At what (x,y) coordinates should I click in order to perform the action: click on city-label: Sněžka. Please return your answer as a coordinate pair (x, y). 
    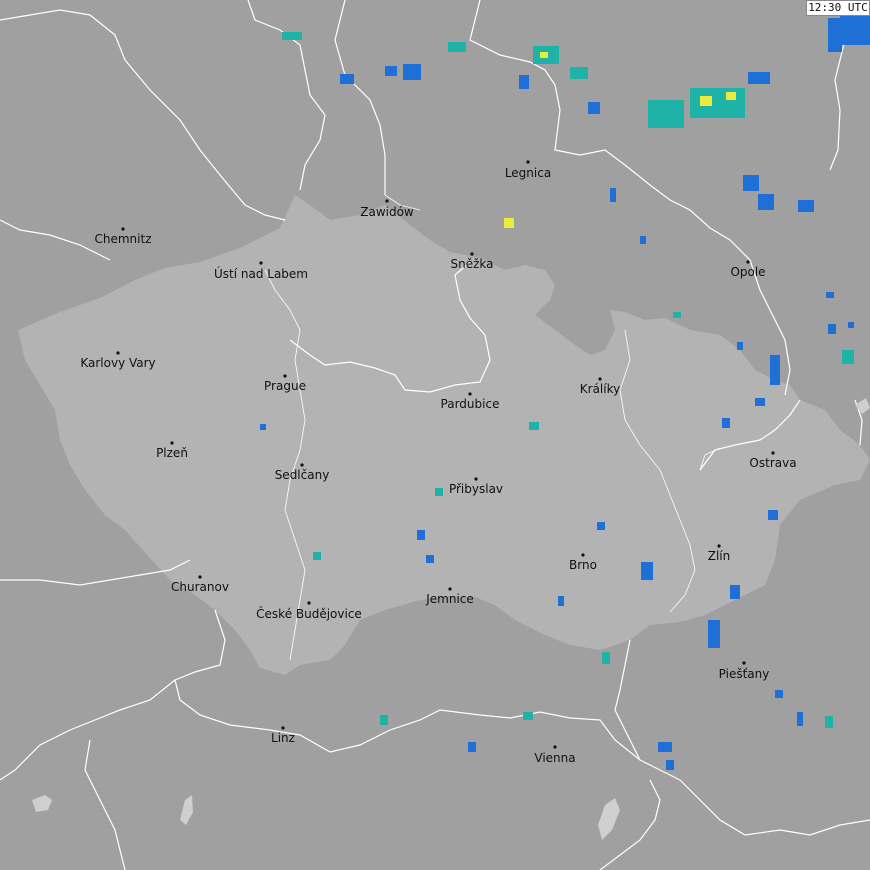
    Looking at the image, I should click on (472, 264).